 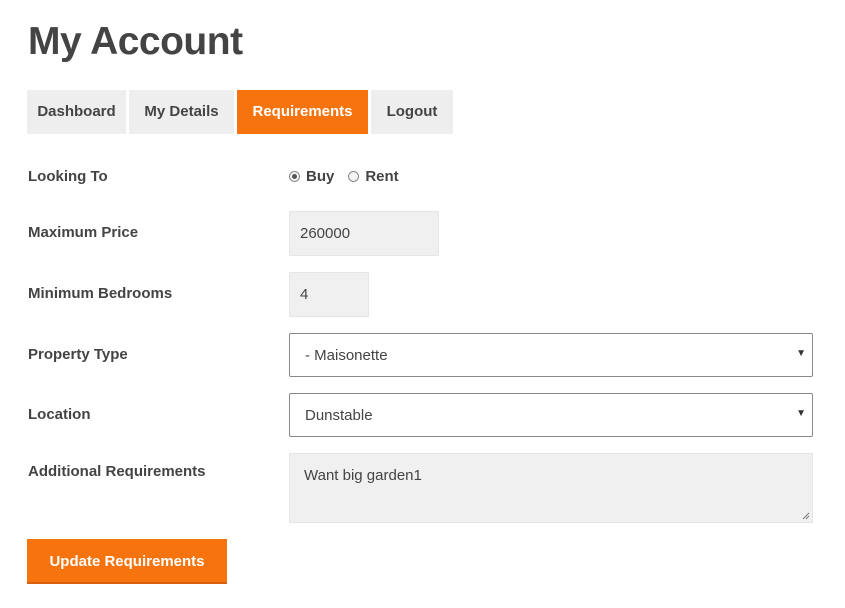 I want to click on radio-option-rent: Rent, so click(x=373, y=176).